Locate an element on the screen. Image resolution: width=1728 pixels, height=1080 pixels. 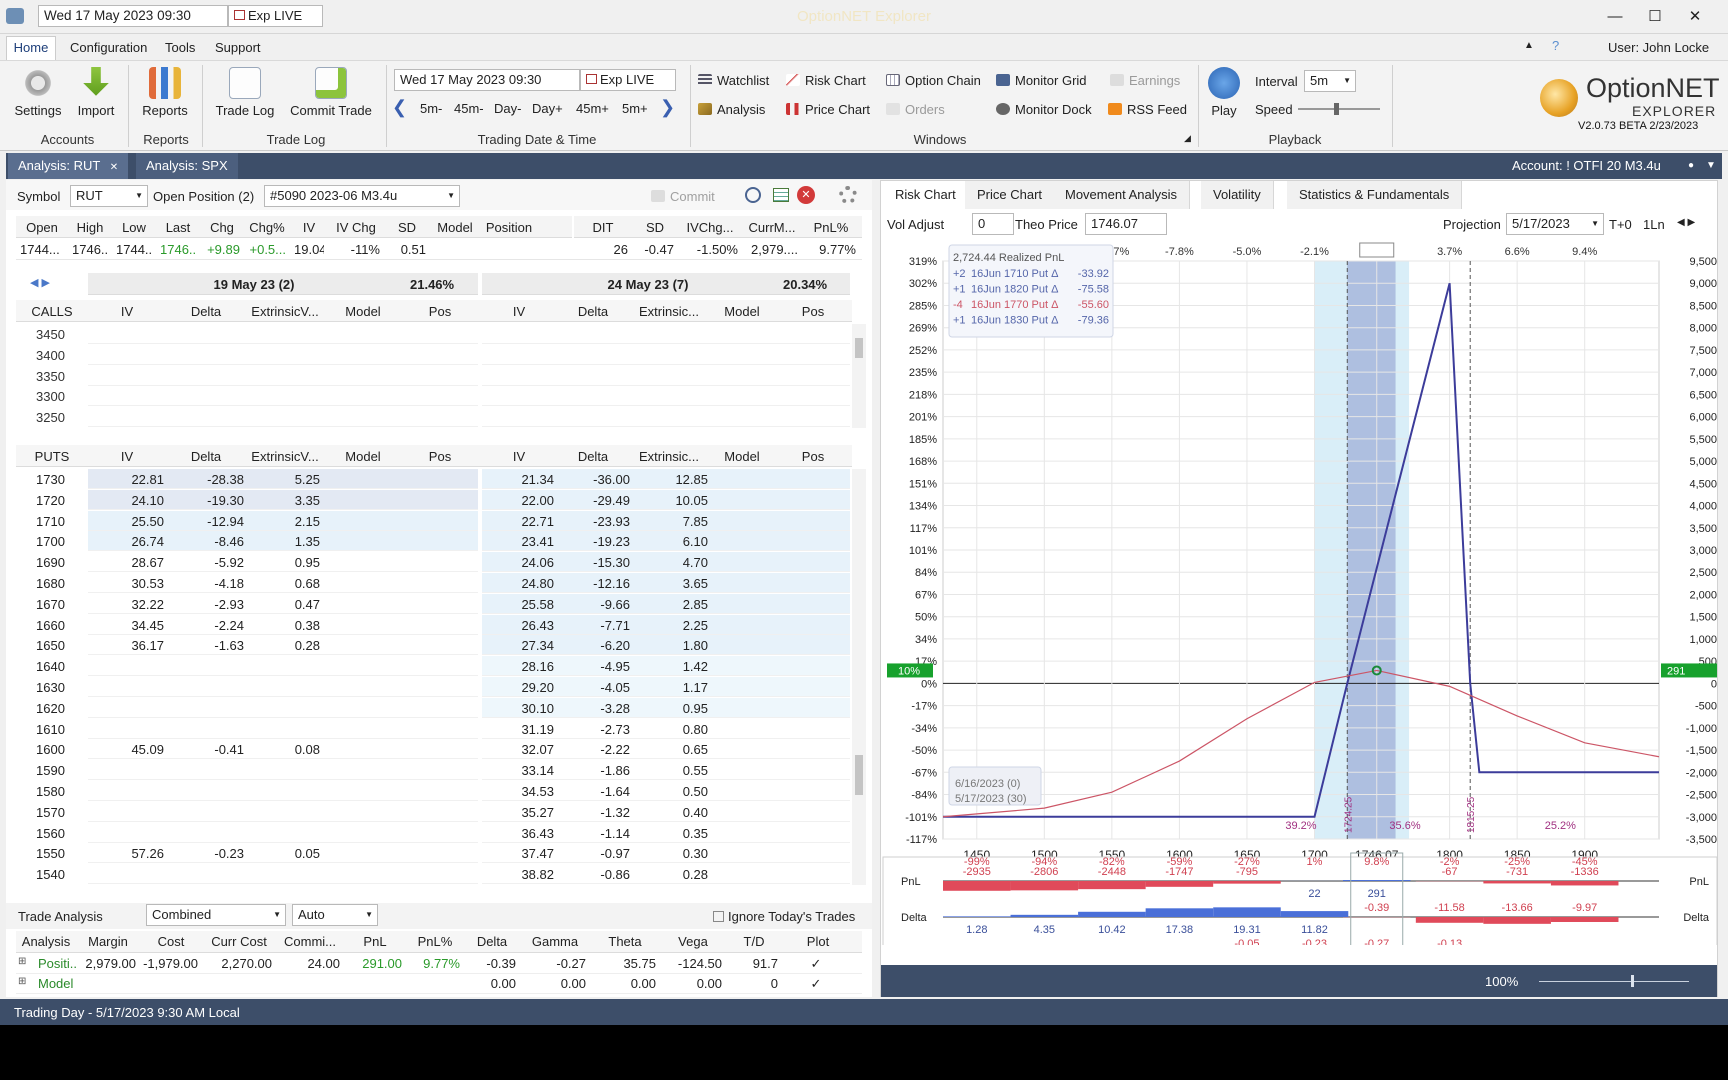
zoom-slider is located at coordinates (1614, 981).